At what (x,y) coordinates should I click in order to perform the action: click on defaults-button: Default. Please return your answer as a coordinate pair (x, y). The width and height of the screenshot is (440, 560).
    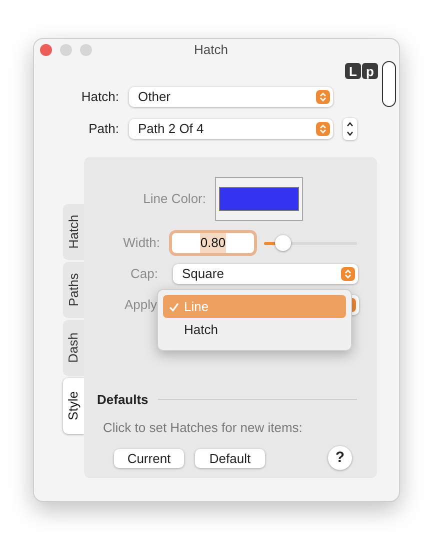
    Looking at the image, I should click on (230, 458).